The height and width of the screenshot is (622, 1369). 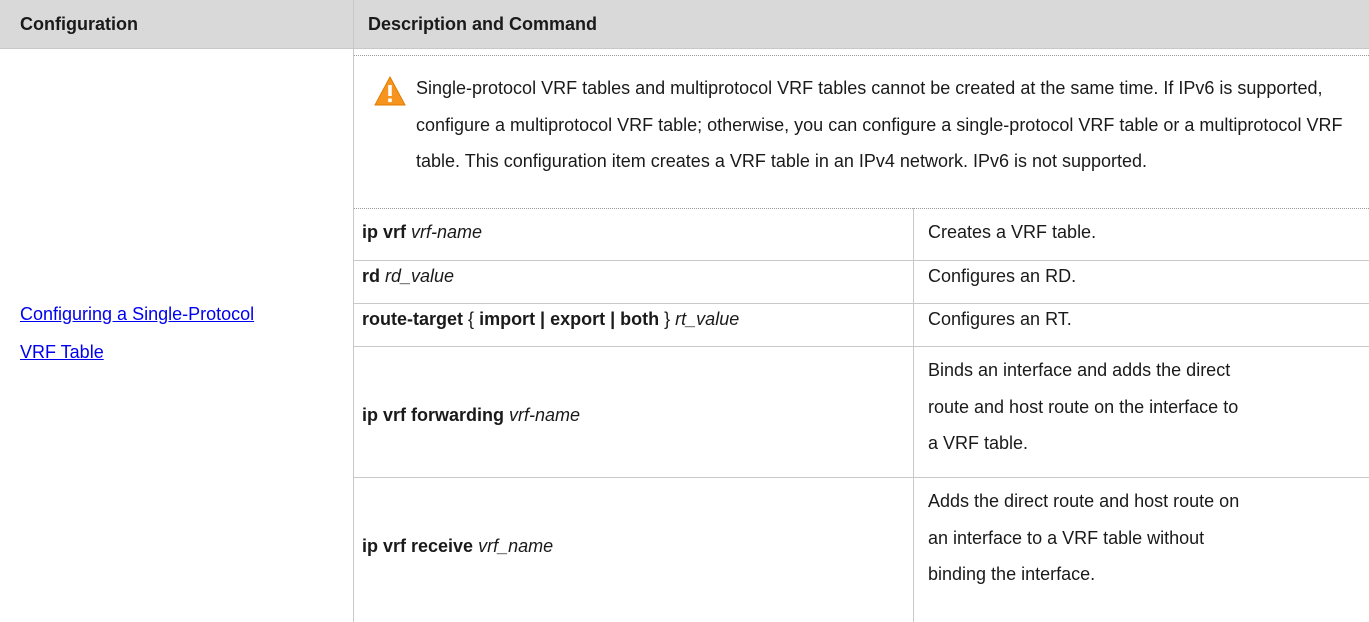 What do you see at coordinates (483, 24) in the screenshot?
I see `header-description: Description and Command` at bounding box center [483, 24].